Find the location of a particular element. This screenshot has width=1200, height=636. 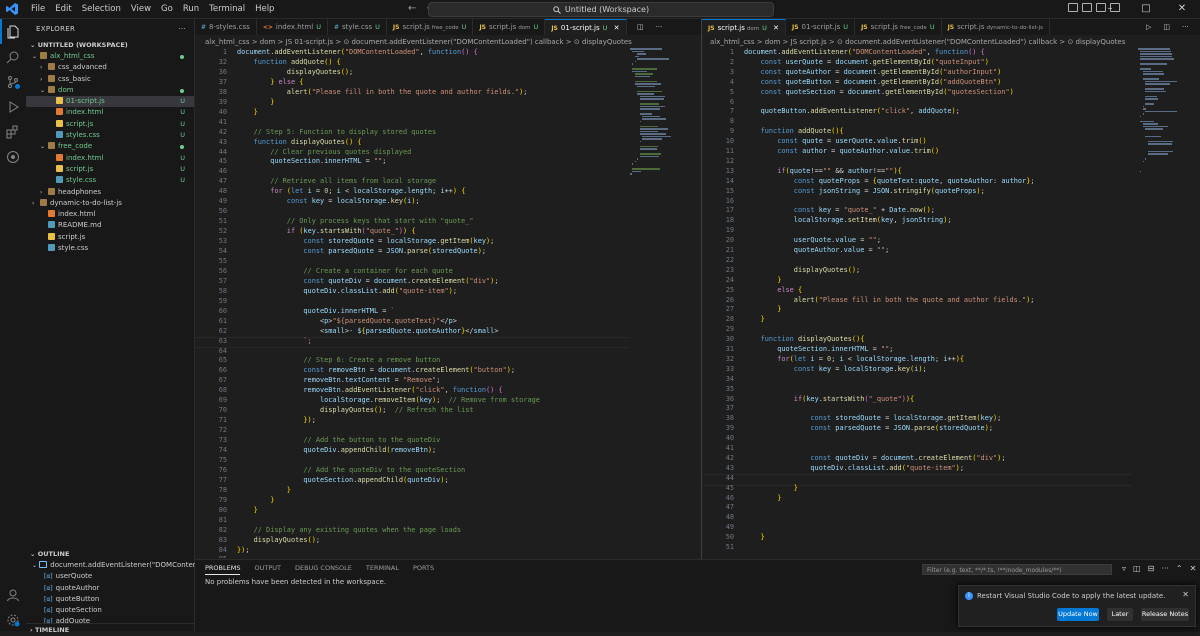

left-minimap is located at coordinates (655, 113).